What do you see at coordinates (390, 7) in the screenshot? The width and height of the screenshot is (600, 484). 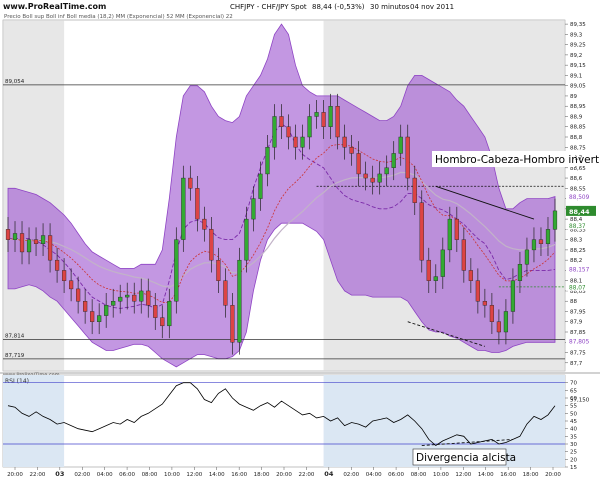 I see `chart-timeframe: 30 minutos` at bounding box center [390, 7].